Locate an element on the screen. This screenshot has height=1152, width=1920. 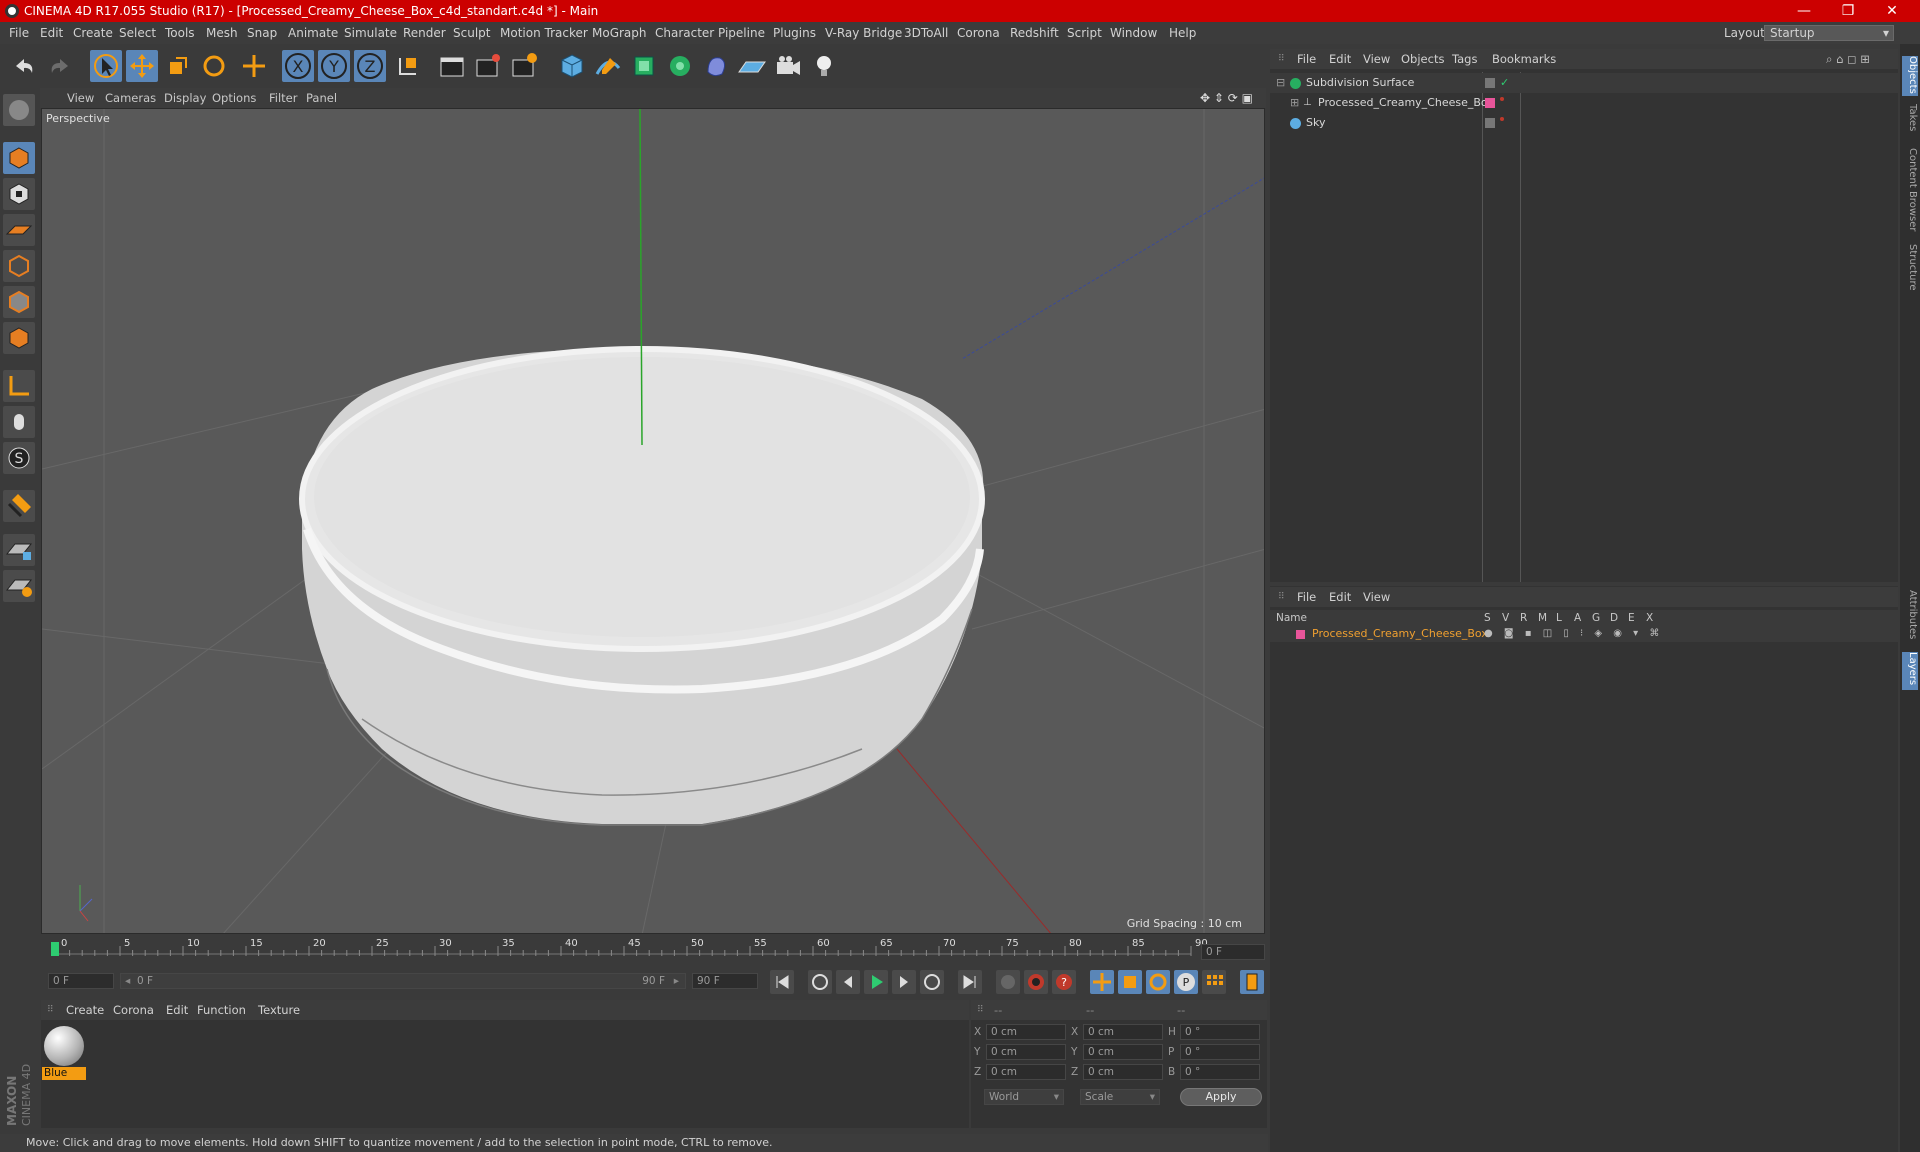
materials-menu-create: Create is located at coordinates (85, 1010).